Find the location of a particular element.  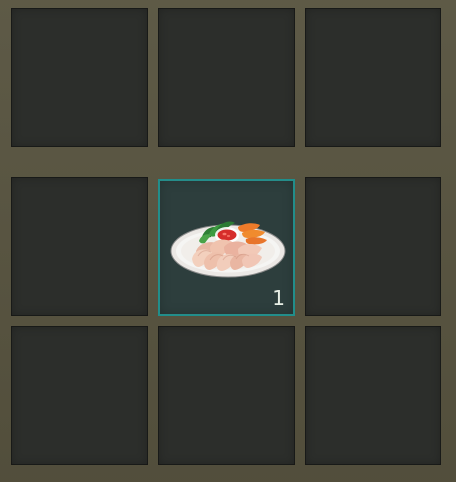

inventory-slot-5: 1 is located at coordinates (226, 247).